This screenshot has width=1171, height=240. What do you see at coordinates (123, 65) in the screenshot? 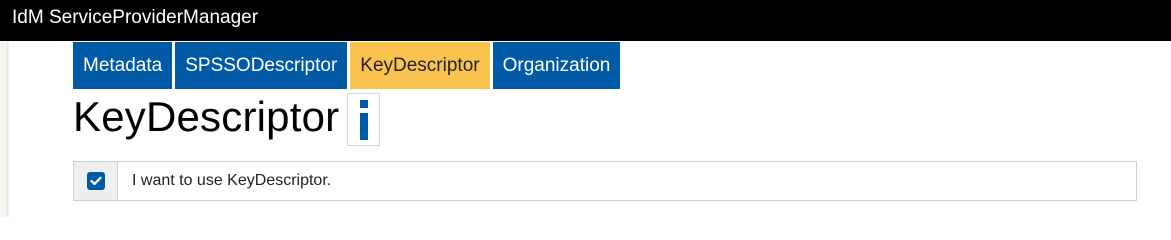
I see `tab-metadata: Metadata` at bounding box center [123, 65].